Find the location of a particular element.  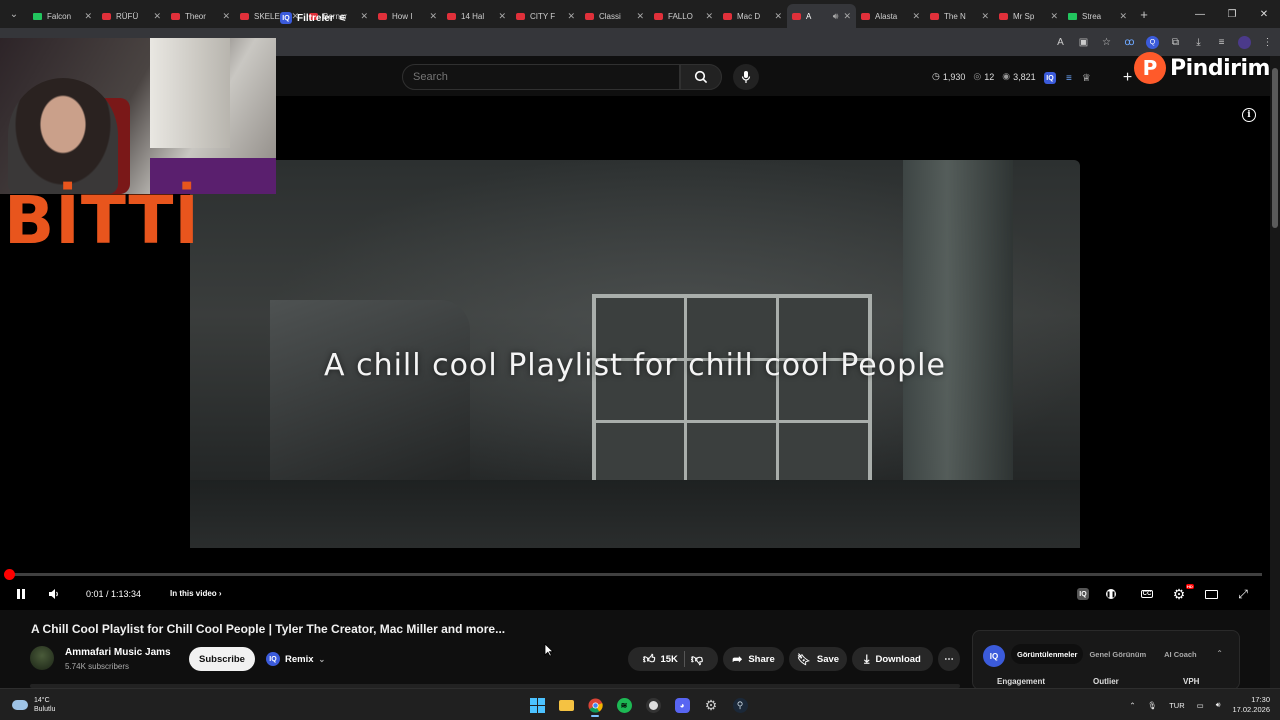

close-window-icon: ✕ is located at coordinates (1264, 14).